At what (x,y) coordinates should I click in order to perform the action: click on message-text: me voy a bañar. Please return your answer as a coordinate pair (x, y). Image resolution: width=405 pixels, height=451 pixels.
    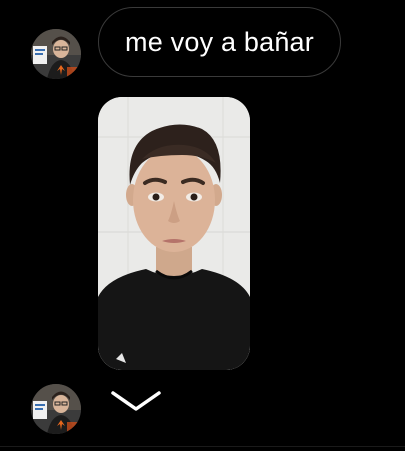
    Looking at the image, I should click on (219, 41).